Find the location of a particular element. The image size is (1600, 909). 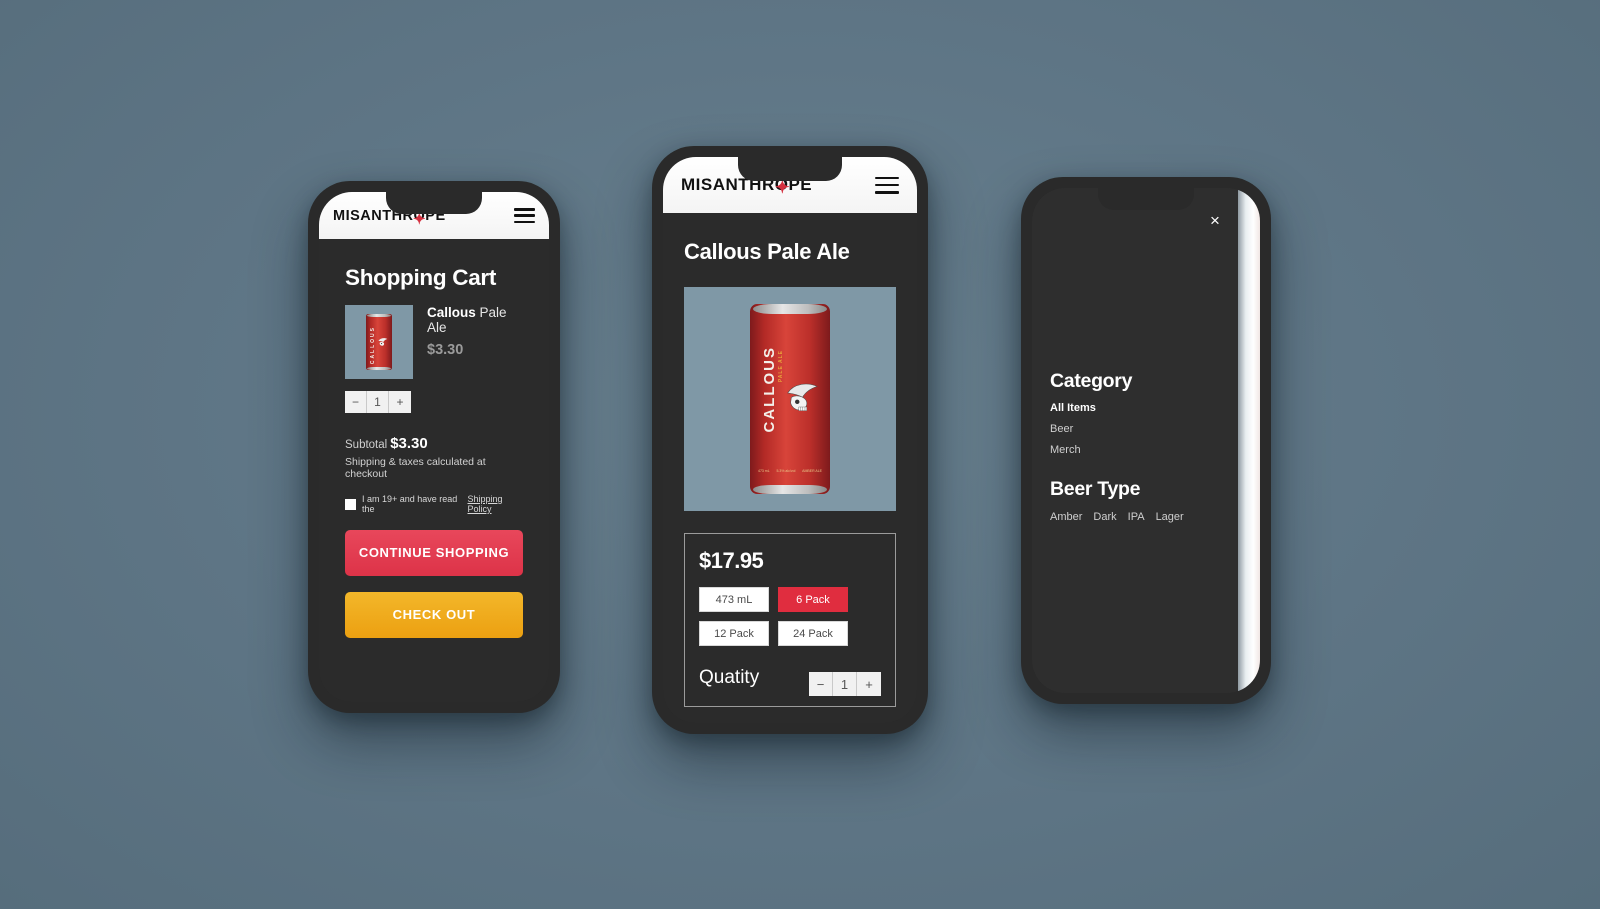

can-footer-info: 473 mL 5.3% alc/vol AMBER ALE is located at coordinates (790, 471).